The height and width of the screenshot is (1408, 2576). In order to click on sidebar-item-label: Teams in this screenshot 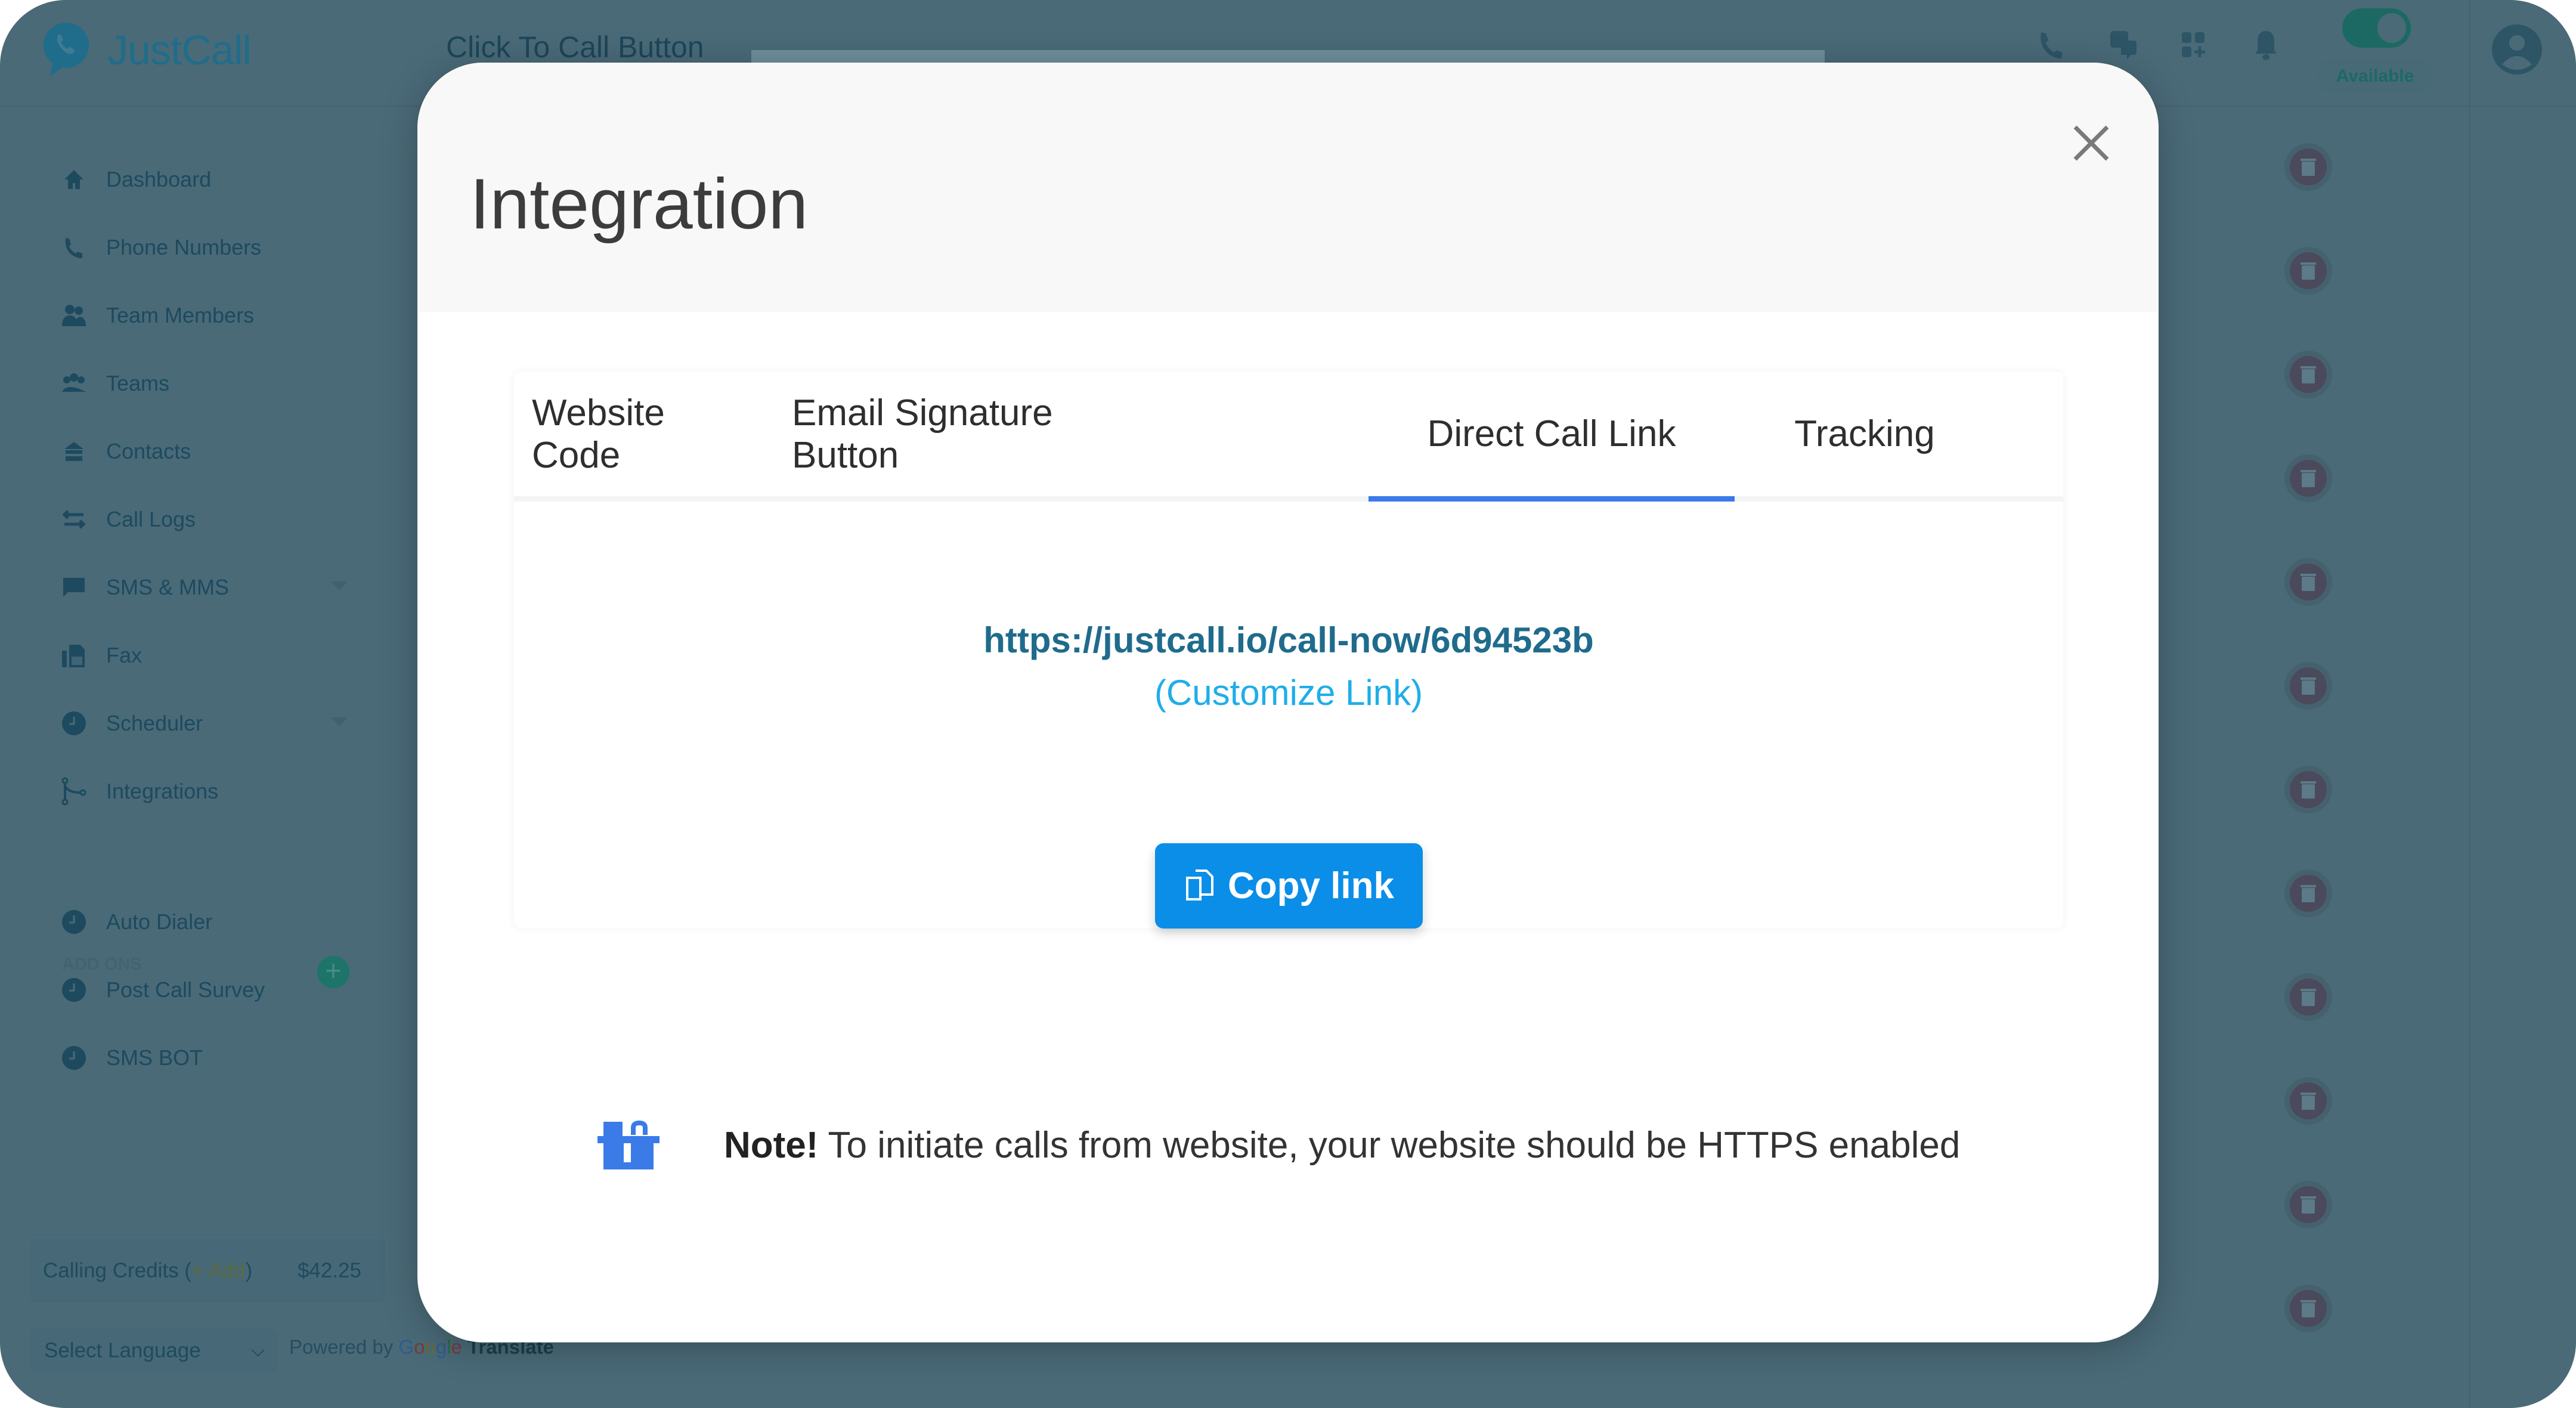, I will do `click(138, 383)`.